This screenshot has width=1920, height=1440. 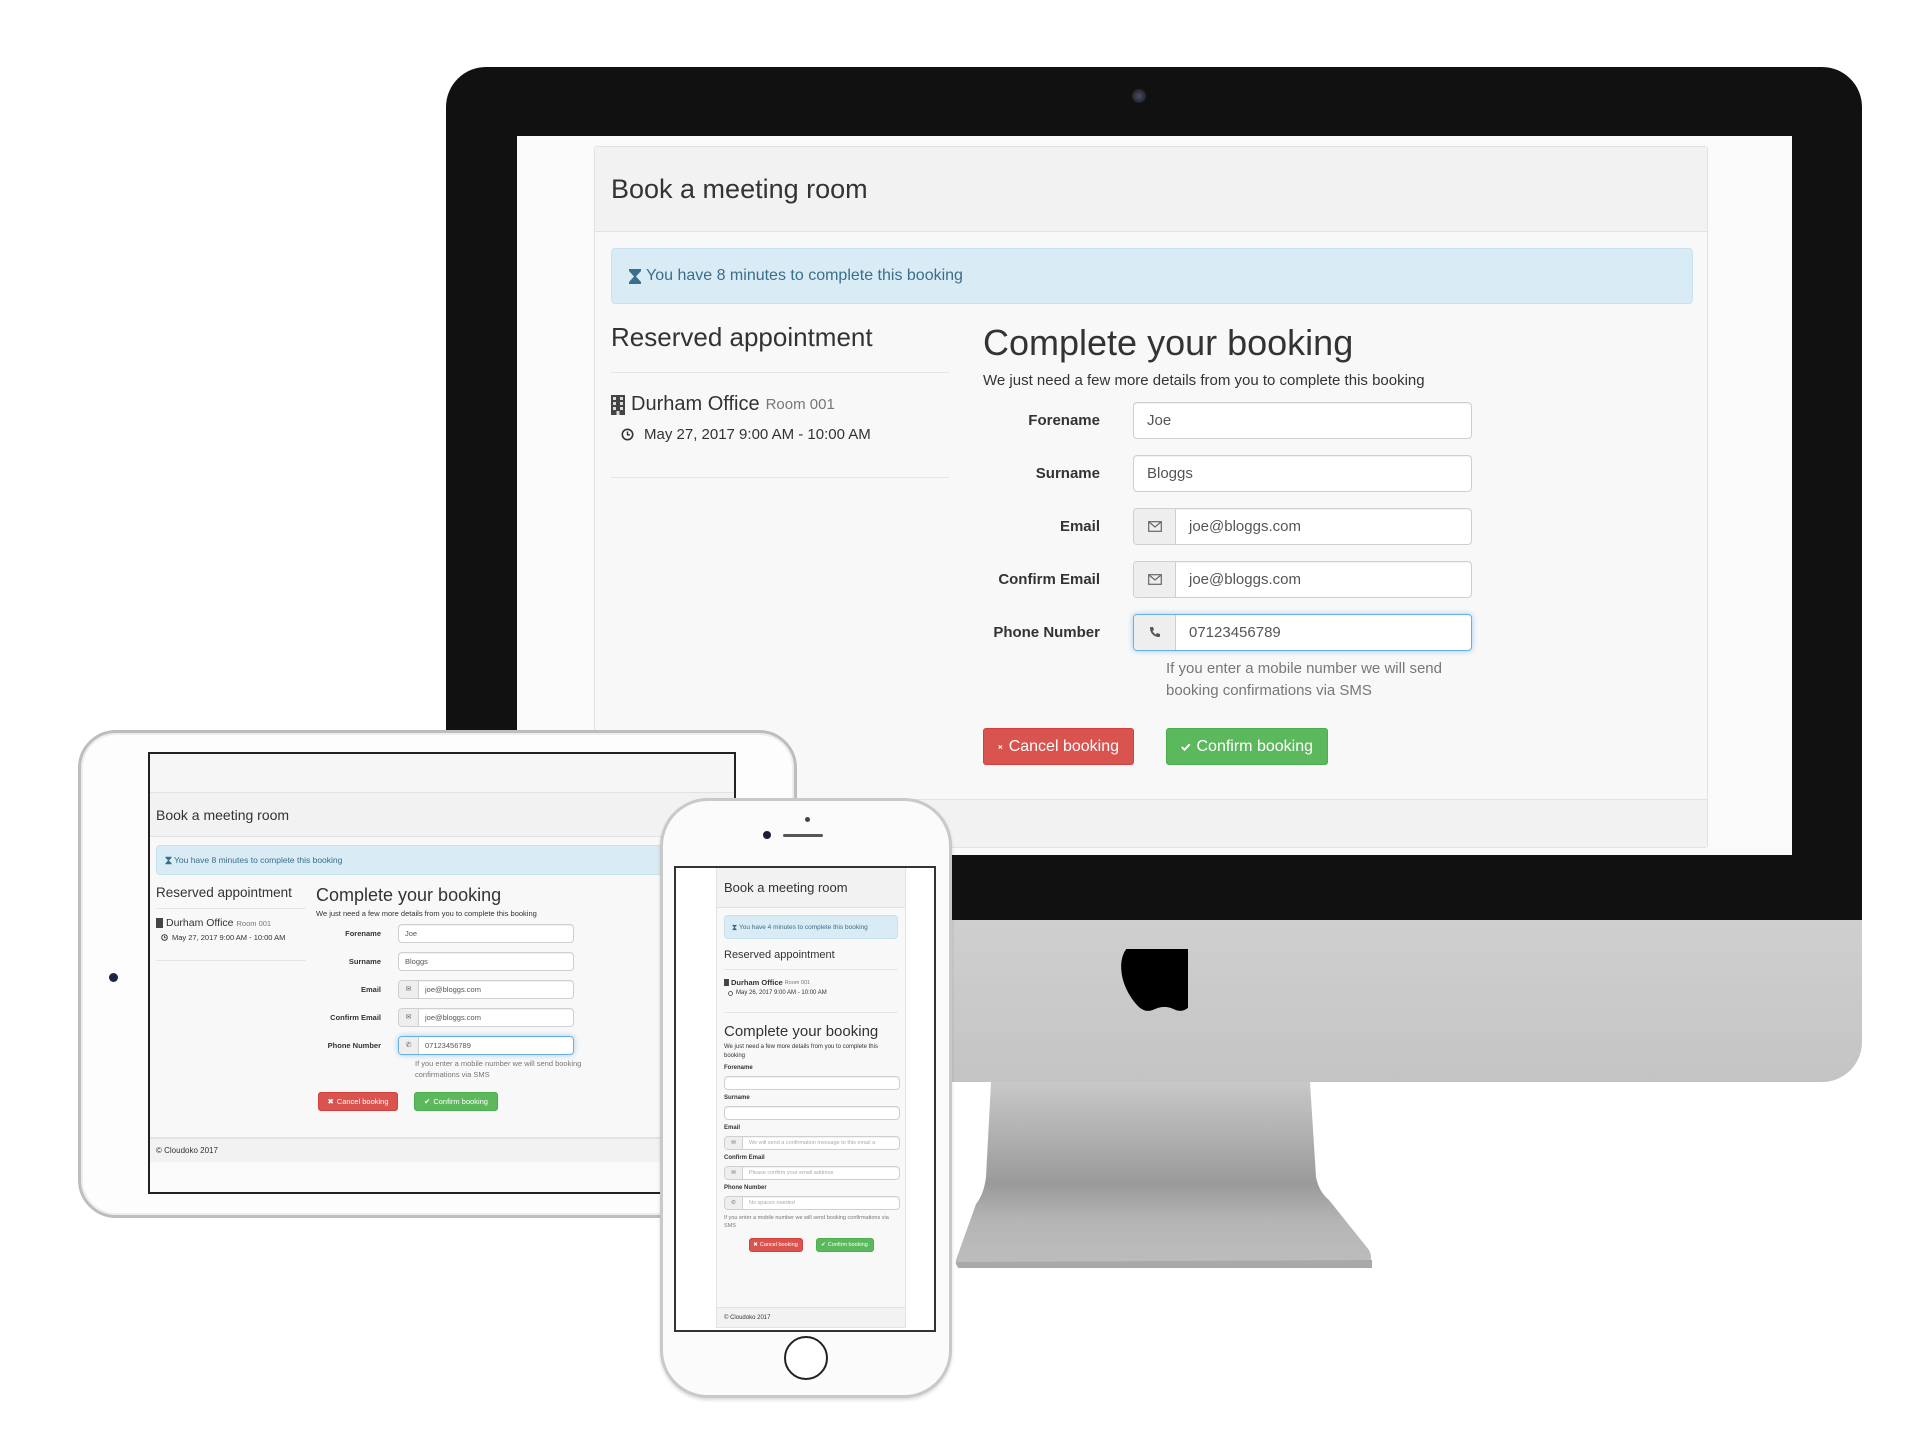 What do you see at coordinates (1170, 473) in the screenshot?
I see `surname-value: Bloggs` at bounding box center [1170, 473].